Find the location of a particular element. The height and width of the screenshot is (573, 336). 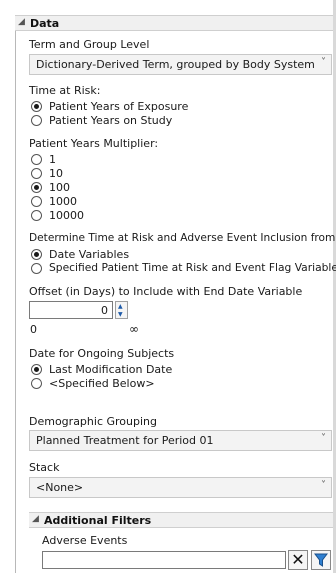

term-group-label: Term and Group Level is located at coordinates (89, 44).